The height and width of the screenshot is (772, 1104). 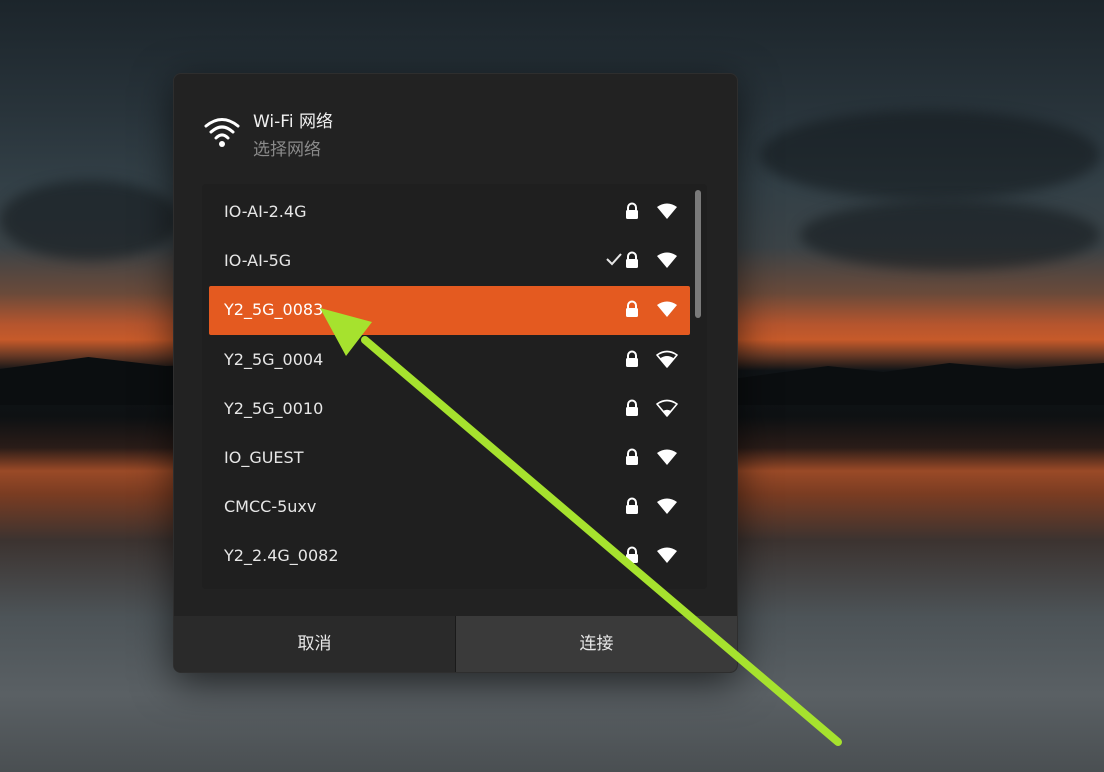 What do you see at coordinates (265, 211) in the screenshot?
I see `network-name: IO-AI-2.4G` at bounding box center [265, 211].